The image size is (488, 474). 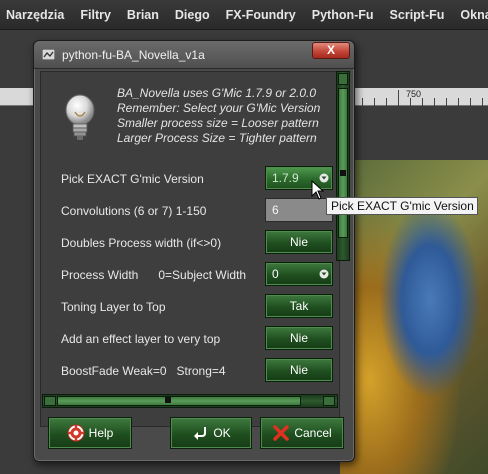 What do you see at coordinates (329, 401) in the screenshot?
I see `scroll-right-button` at bounding box center [329, 401].